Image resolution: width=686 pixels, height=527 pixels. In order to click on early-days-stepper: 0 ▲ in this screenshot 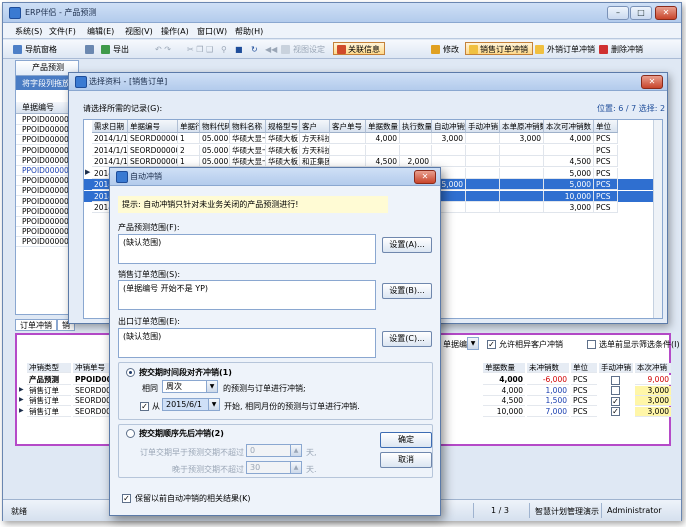, I will do `click(274, 450)`.